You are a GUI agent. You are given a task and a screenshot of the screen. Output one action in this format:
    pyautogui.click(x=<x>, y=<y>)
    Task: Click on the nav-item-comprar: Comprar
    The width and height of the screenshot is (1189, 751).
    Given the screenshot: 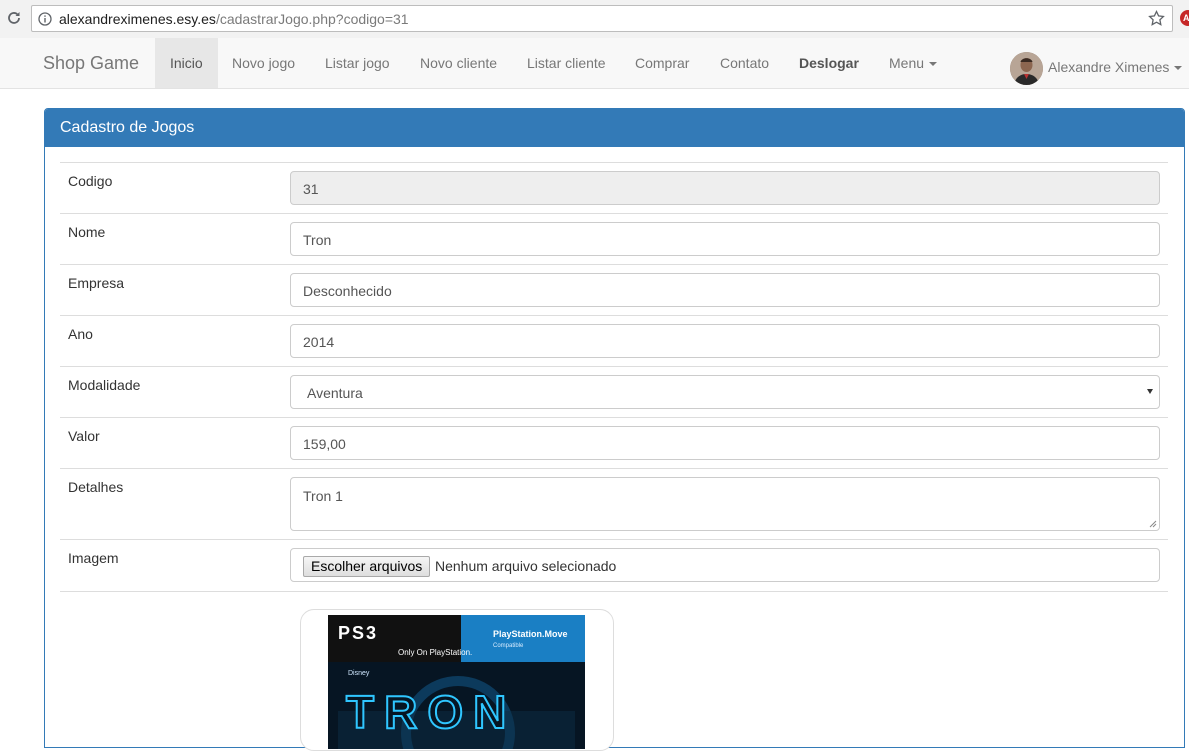 What is the action you would take?
    pyautogui.click(x=662, y=63)
    